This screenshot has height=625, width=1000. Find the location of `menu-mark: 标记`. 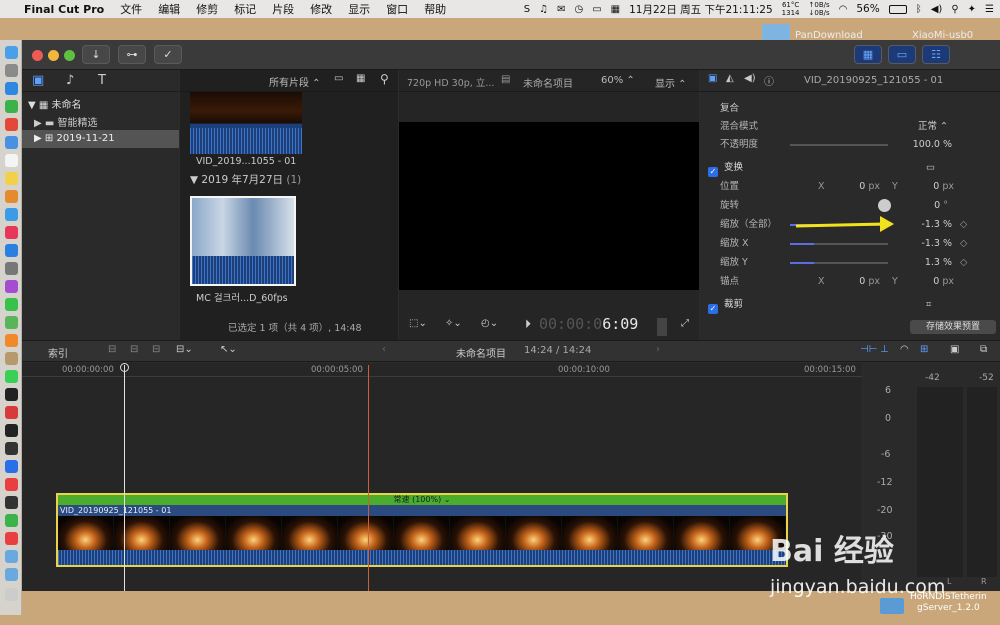

menu-mark: 标记 is located at coordinates (245, 9).